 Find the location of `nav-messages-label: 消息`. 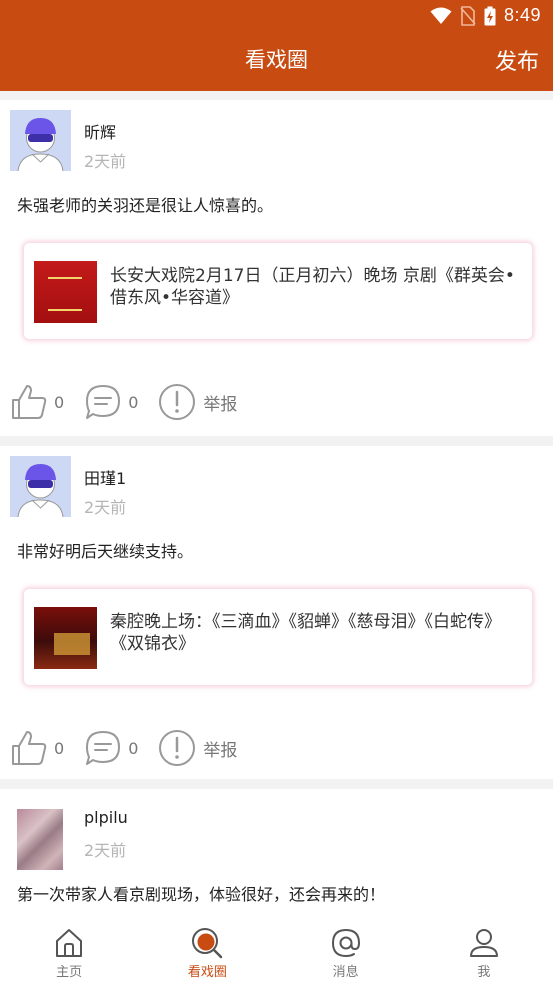

nav-messages-label: 消息 is located at coordinates (345, 972).